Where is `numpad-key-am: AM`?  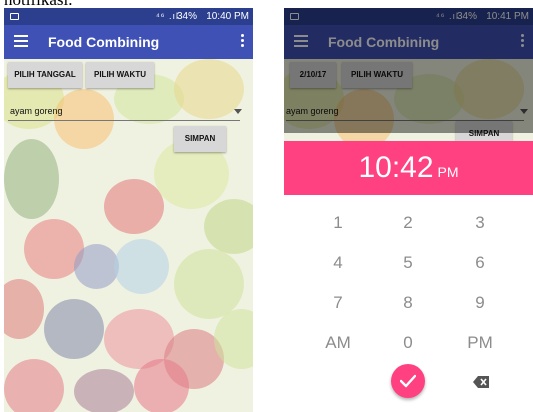
numpad-key-am: AM is located at coordinates (338, 343).